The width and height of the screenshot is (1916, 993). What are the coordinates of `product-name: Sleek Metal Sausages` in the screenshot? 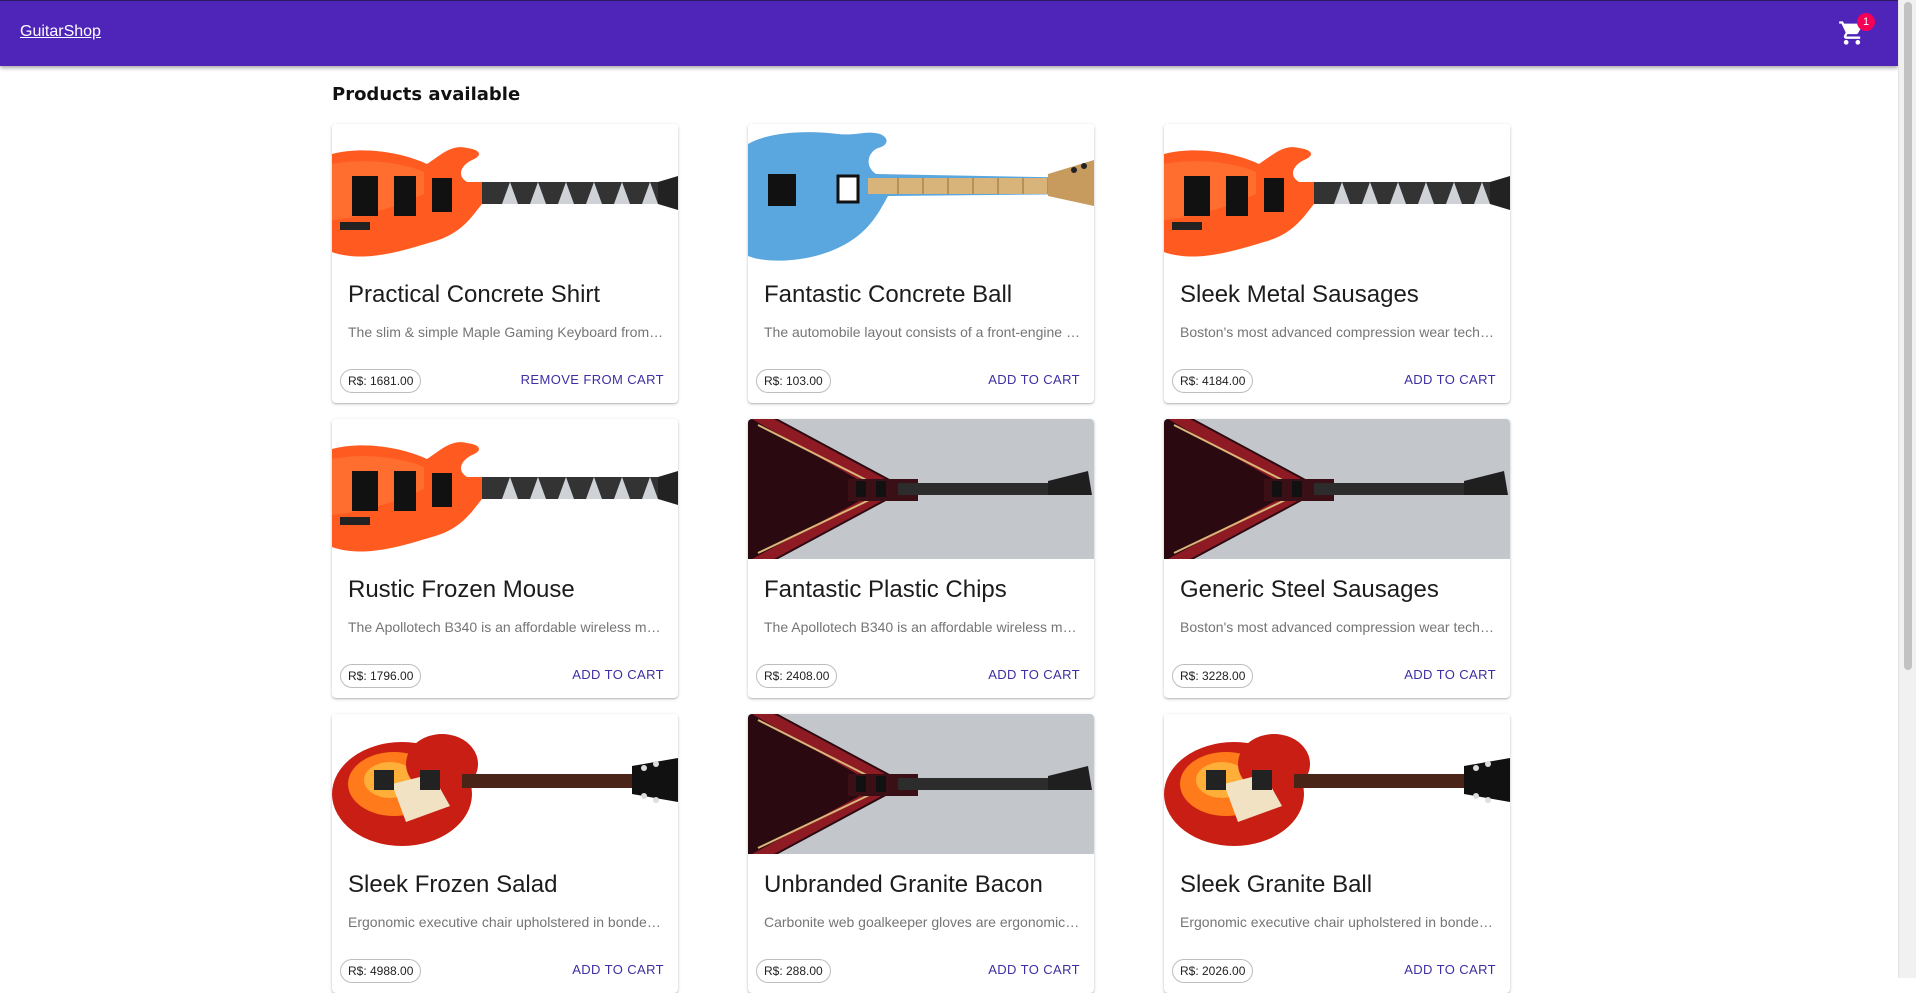 It's located at (1299, 294).